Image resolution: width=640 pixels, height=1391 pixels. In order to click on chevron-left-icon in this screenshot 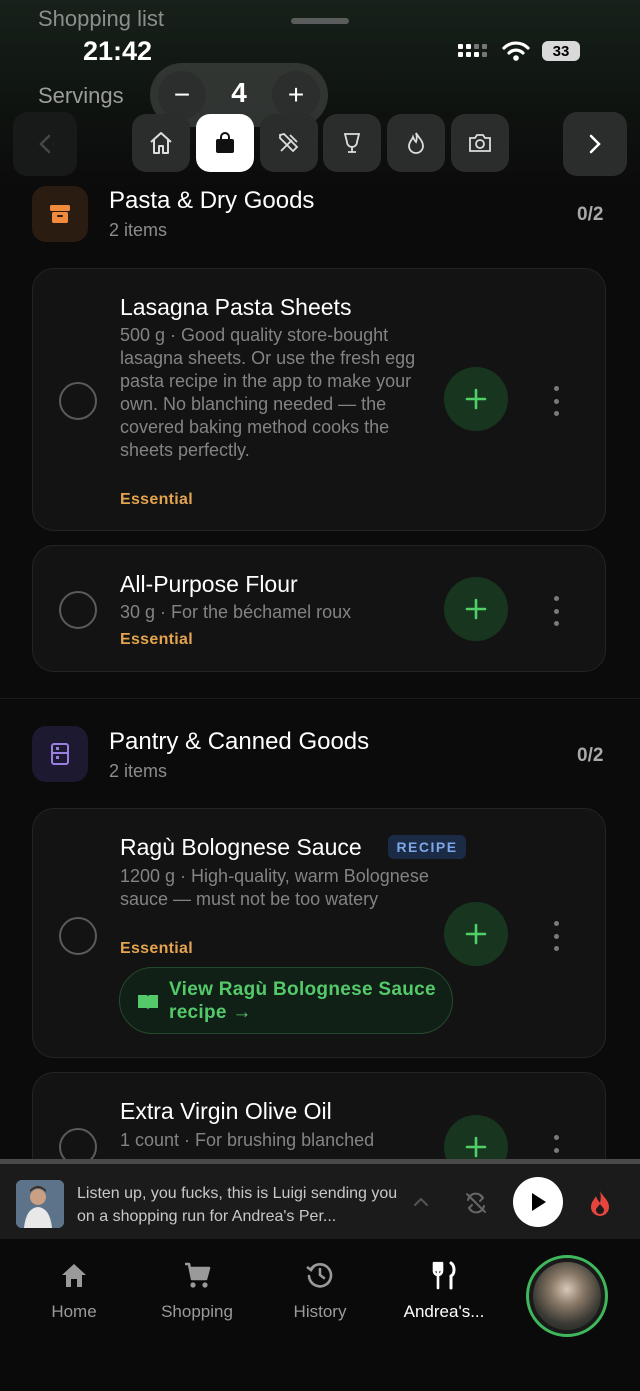, I will do `click(45, 144)`.